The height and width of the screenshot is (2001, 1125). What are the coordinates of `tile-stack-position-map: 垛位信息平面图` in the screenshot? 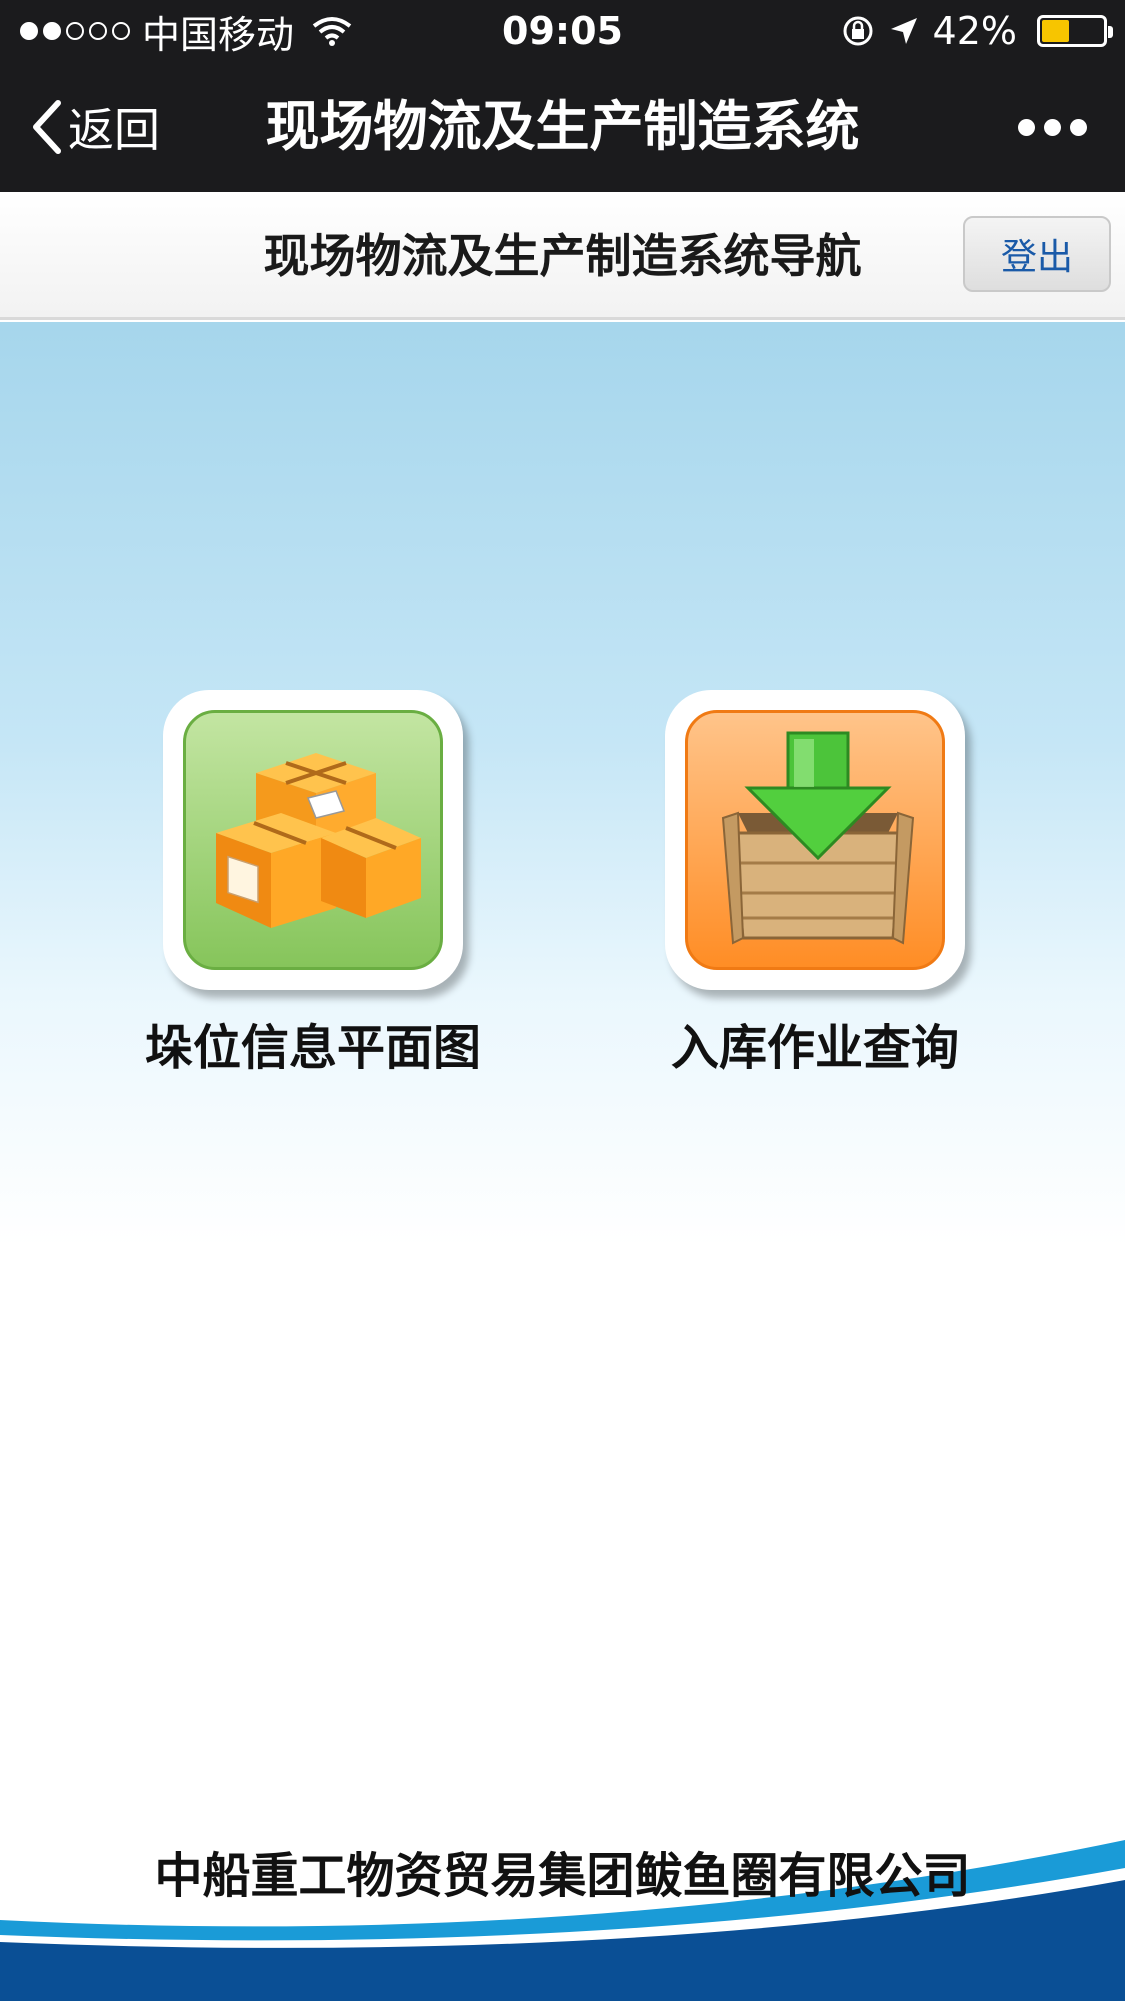 It's located at (313, 884).